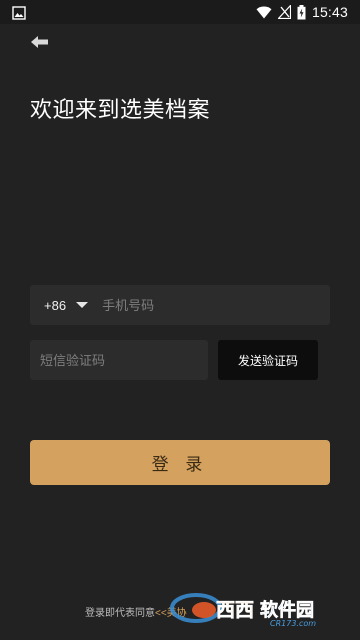 This screenshot has height=640, width=360. Describe the element at coordinates (215, 305) in the screenshot. I see `phone-input` at that location.